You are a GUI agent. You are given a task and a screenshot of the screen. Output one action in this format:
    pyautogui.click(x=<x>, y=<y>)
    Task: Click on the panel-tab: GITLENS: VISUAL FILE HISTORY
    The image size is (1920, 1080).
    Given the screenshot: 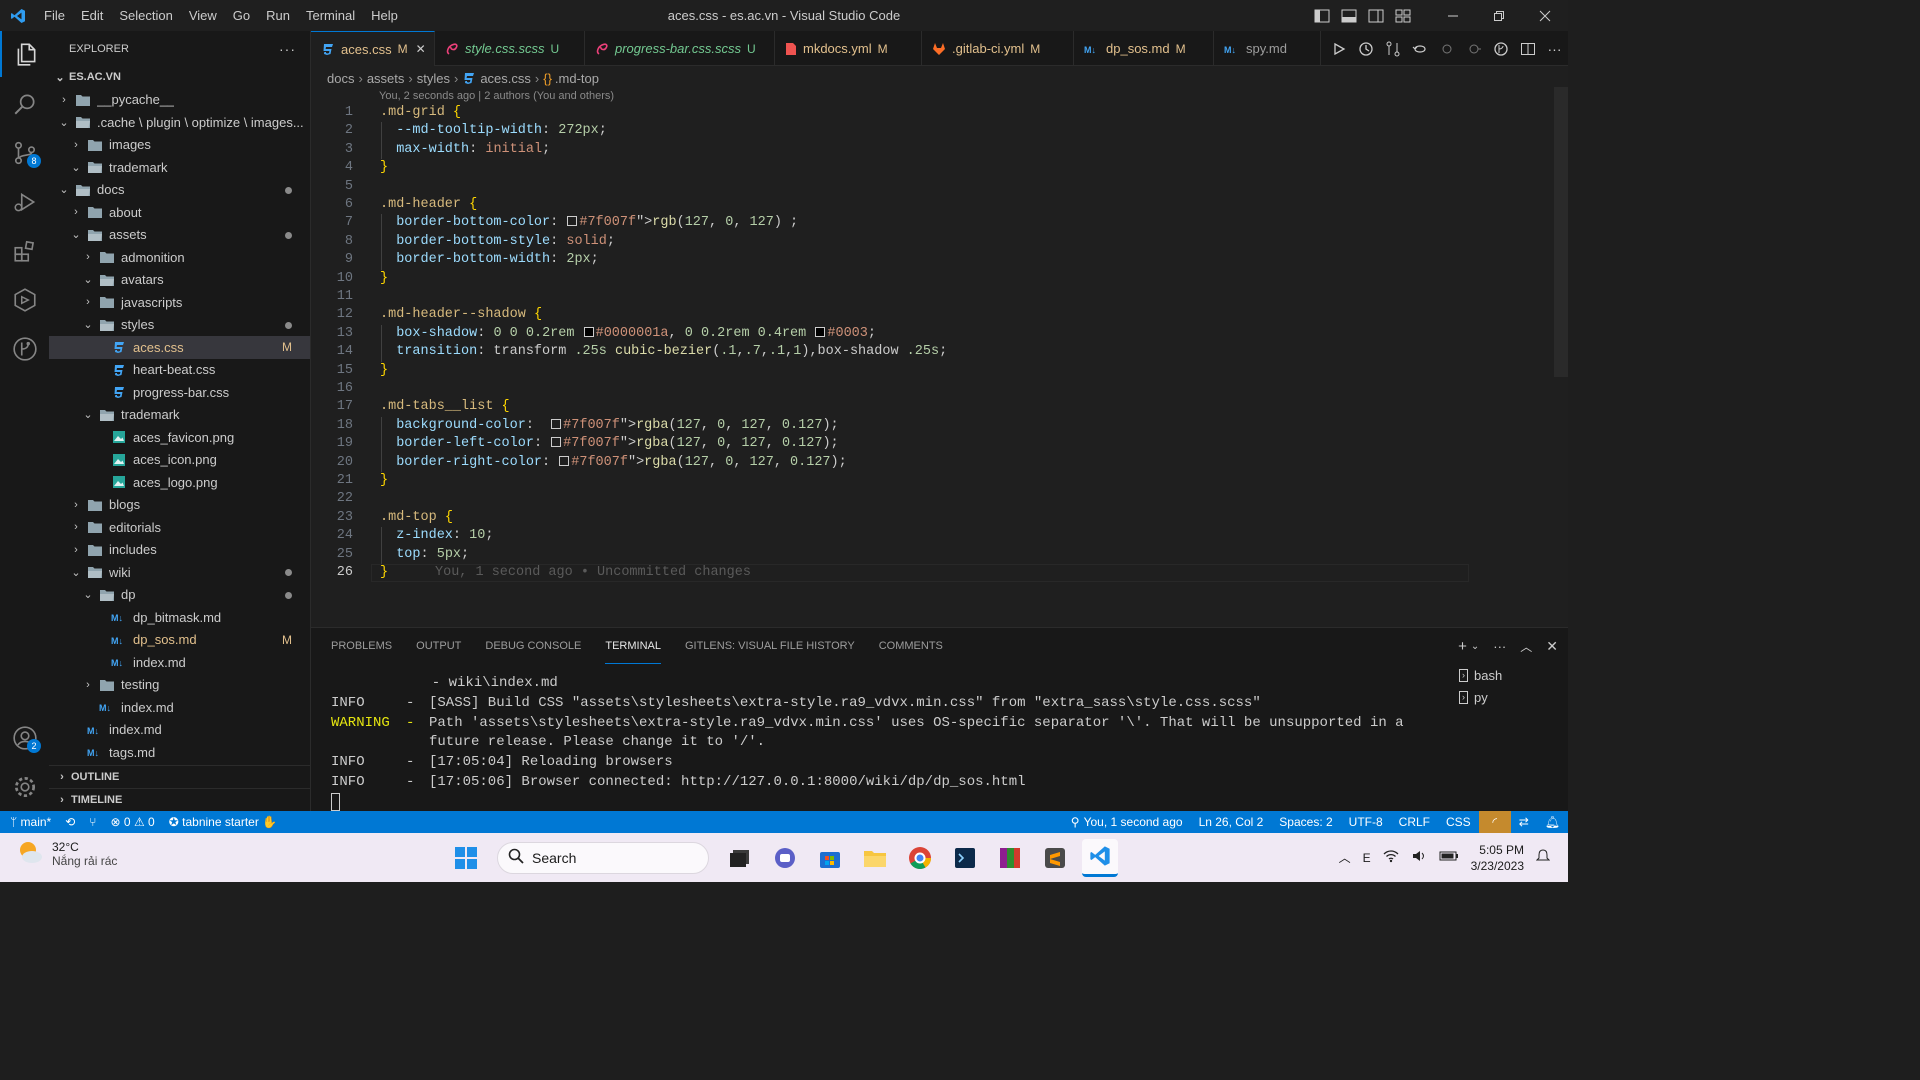 What is the action you would take?
    pyautogui.click(x=770, y=646)
    